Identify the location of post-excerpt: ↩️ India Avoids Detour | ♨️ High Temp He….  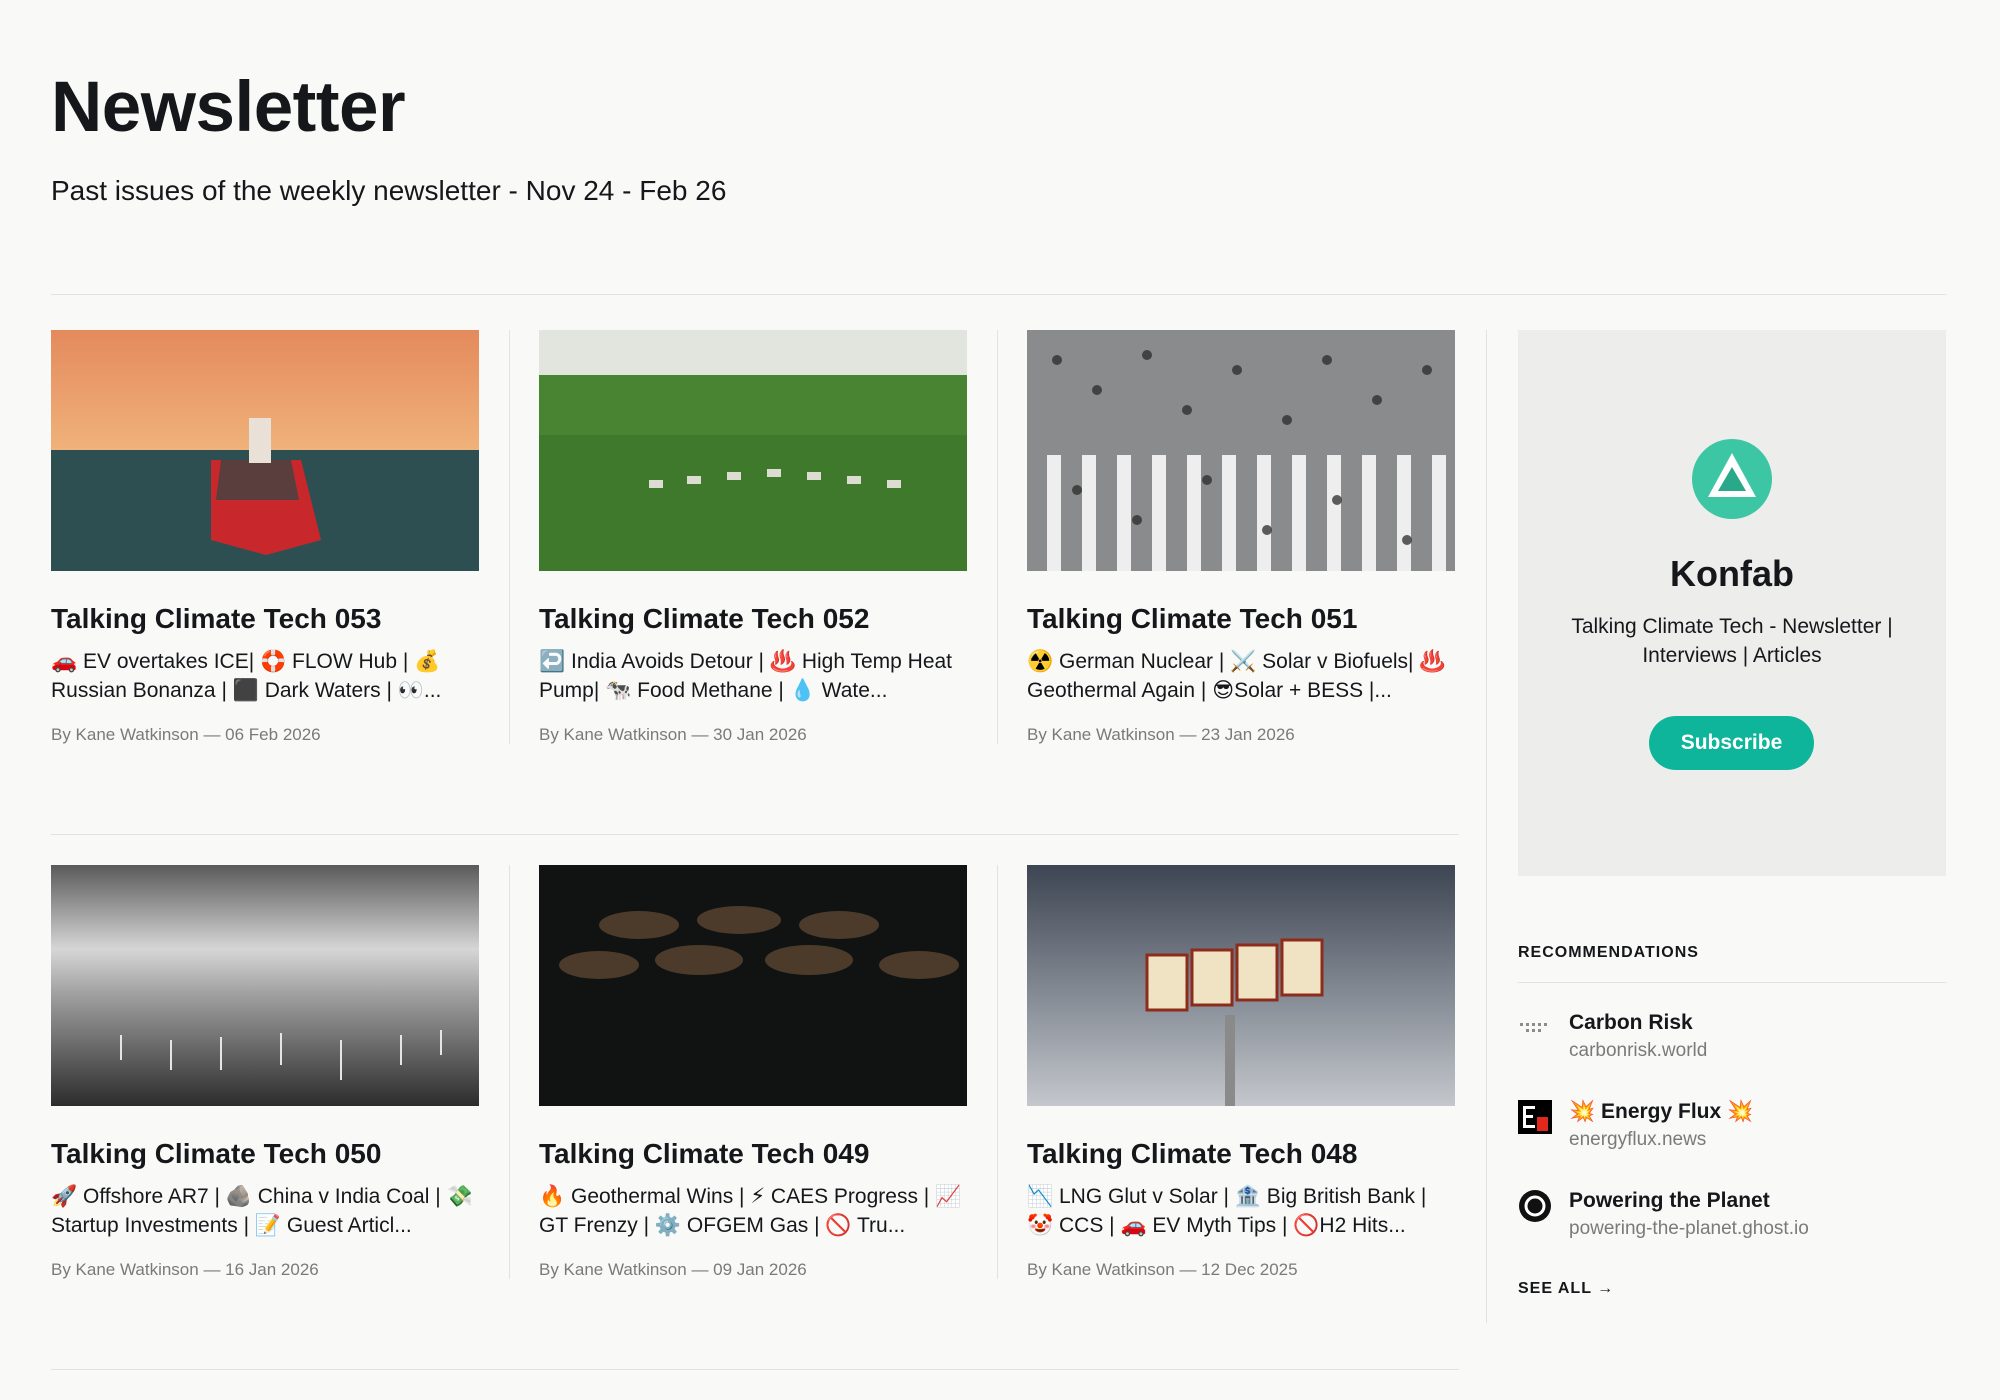
(746, 676).